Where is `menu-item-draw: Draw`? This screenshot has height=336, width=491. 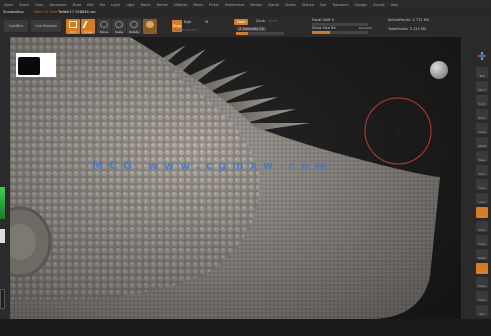 menu-item-draw: Draw is located at coordinates (77, 5).